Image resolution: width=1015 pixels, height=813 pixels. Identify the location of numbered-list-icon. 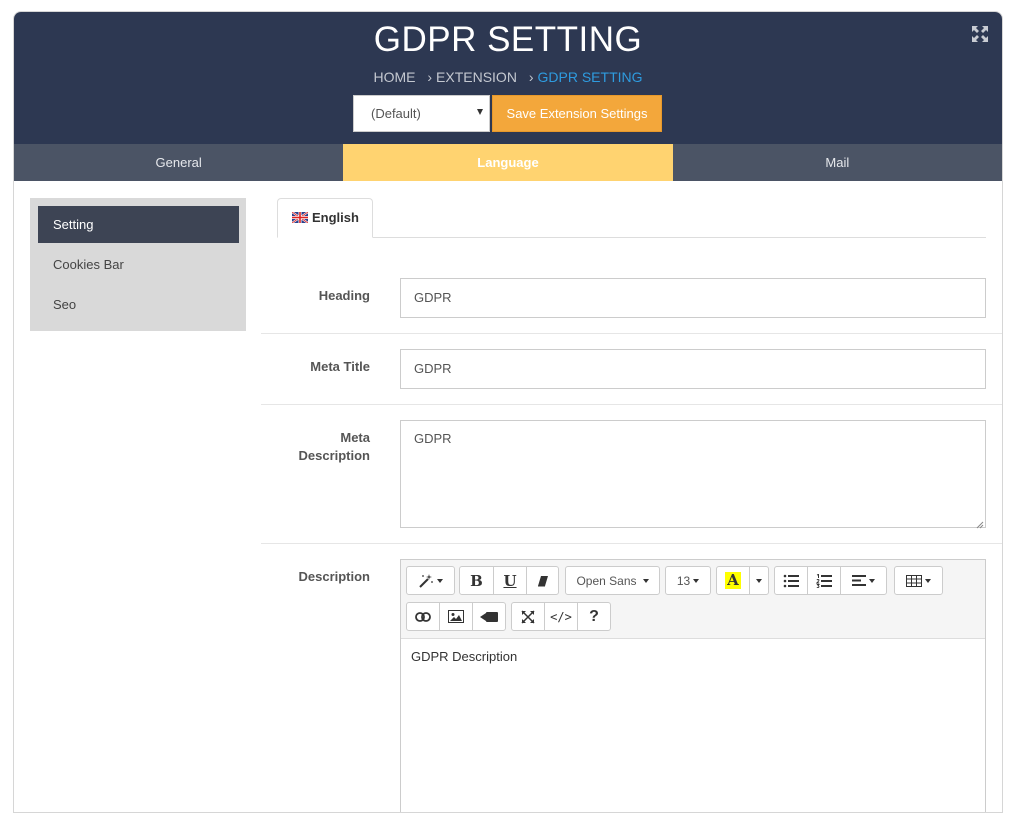
(824, 580).